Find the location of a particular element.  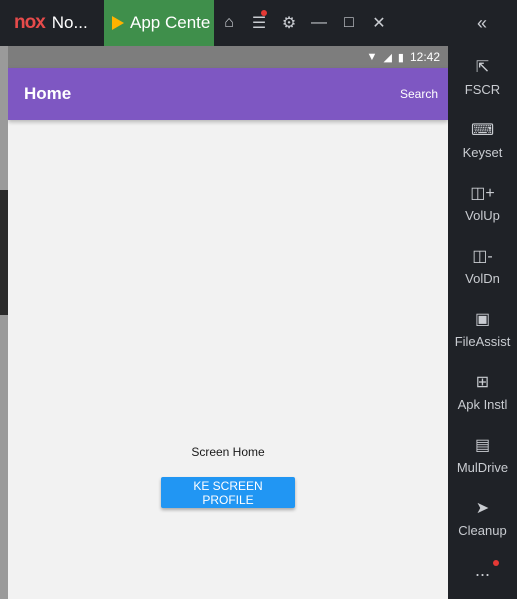

sidebar-item-voldn: ◫- VolDn is located at coordinates (482, 266).